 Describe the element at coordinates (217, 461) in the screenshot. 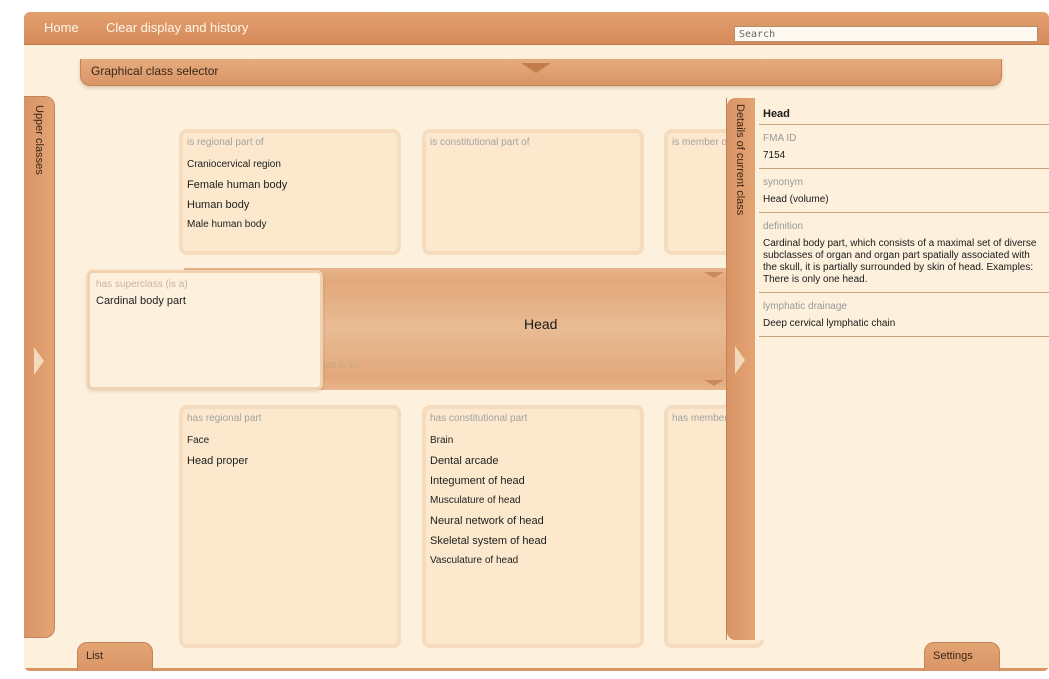

I see `list-item: Head proper` at that location.